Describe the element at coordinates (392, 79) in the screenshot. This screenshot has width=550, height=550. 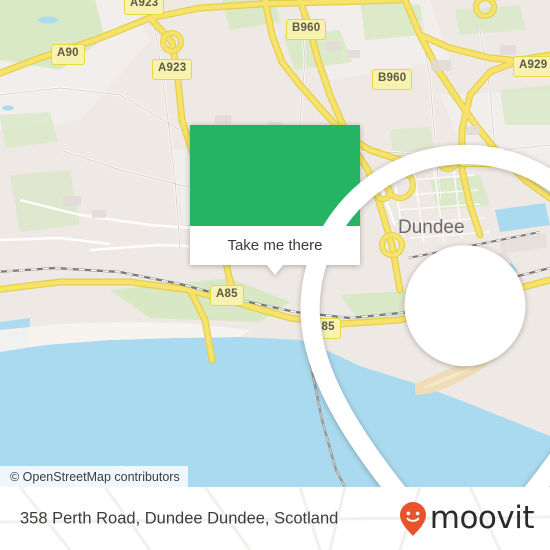
I see `road-shield-b960: B960` at that location.